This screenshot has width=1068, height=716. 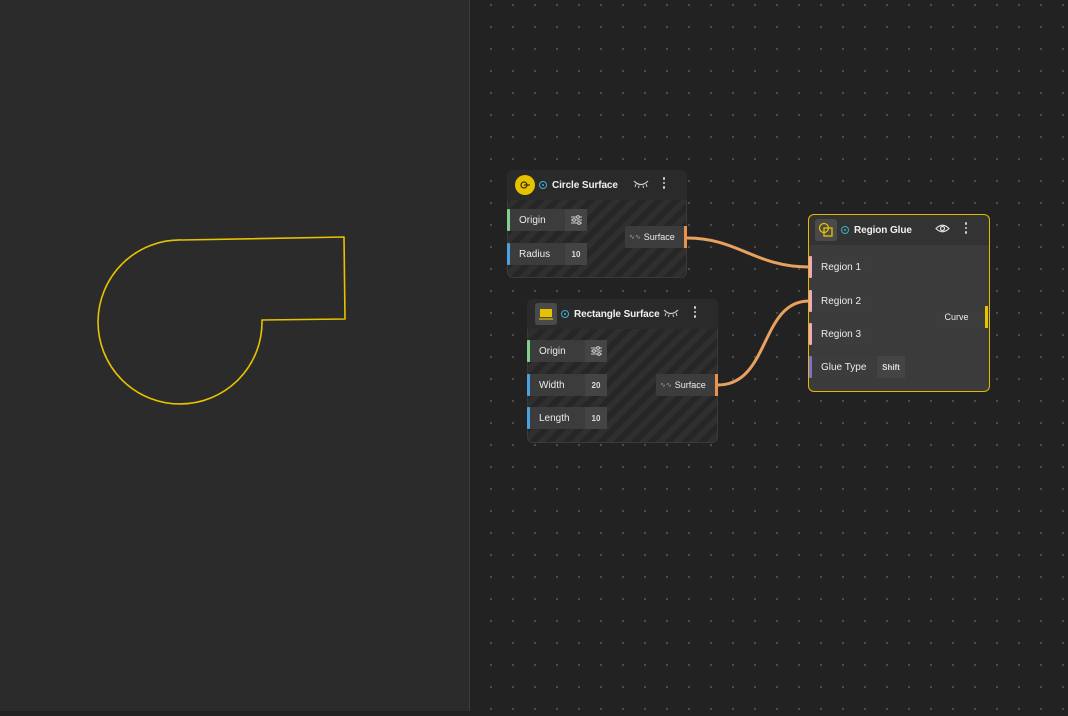 I want to click on radius-value: 10, so click(x=576, y=254).